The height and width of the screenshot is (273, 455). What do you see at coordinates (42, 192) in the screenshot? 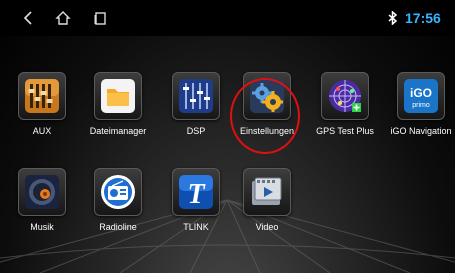
I see `speaker-icon` at bounding box center [42, 192].